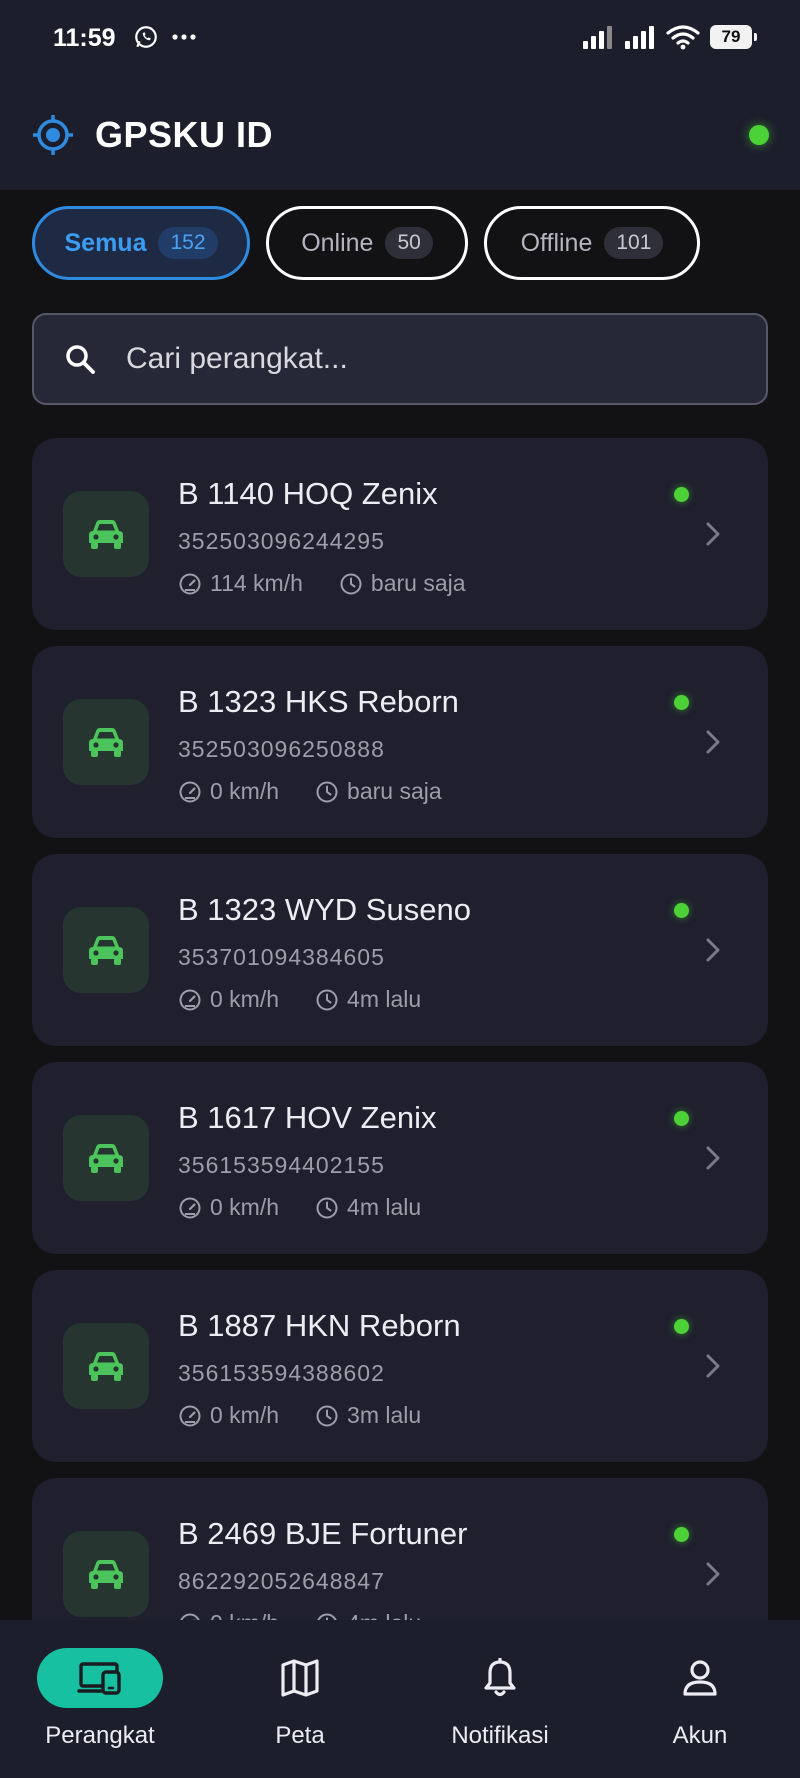  Describe the element at coordinates (384, 1415) in the screenshot. I see `device-last-update: 3m lalu` at that location.